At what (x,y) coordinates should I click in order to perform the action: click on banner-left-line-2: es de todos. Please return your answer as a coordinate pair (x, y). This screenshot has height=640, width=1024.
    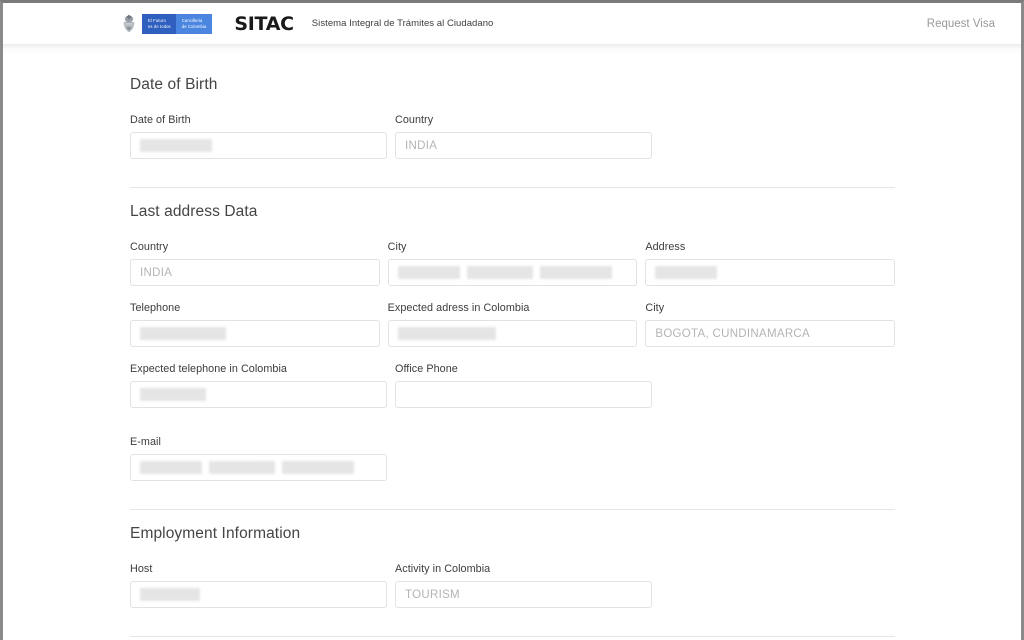
    Looking at the image, I should click on (159, 26).